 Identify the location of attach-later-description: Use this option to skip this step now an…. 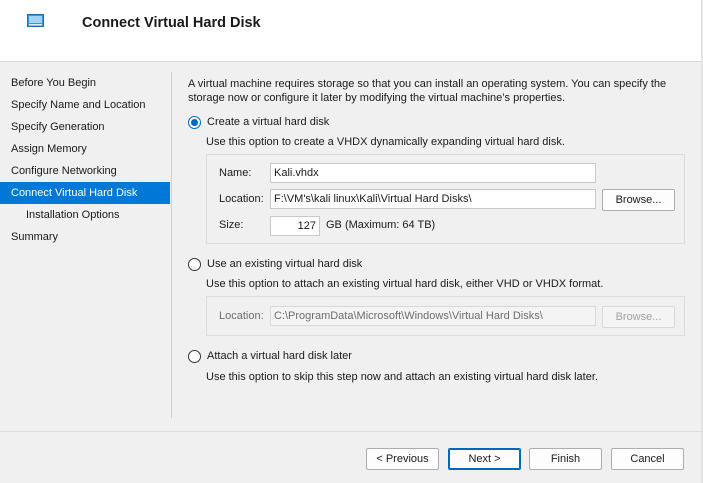
(402, 377).